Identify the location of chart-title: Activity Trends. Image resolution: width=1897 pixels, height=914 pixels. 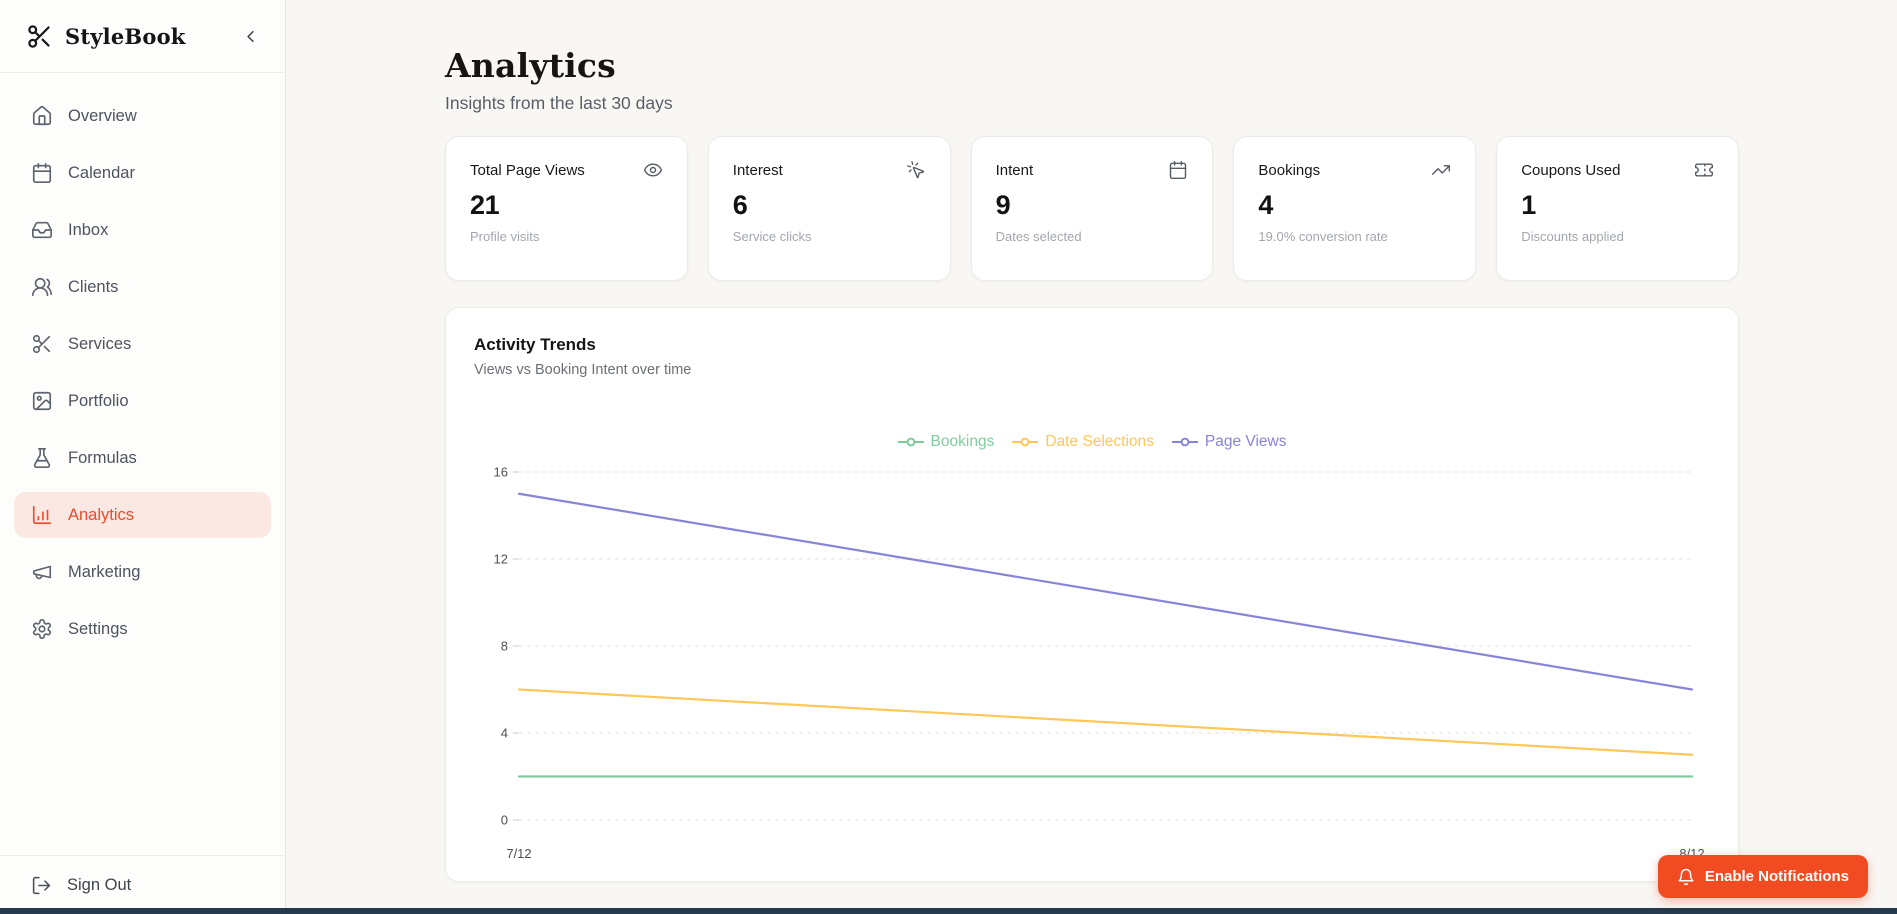
(535, 344).